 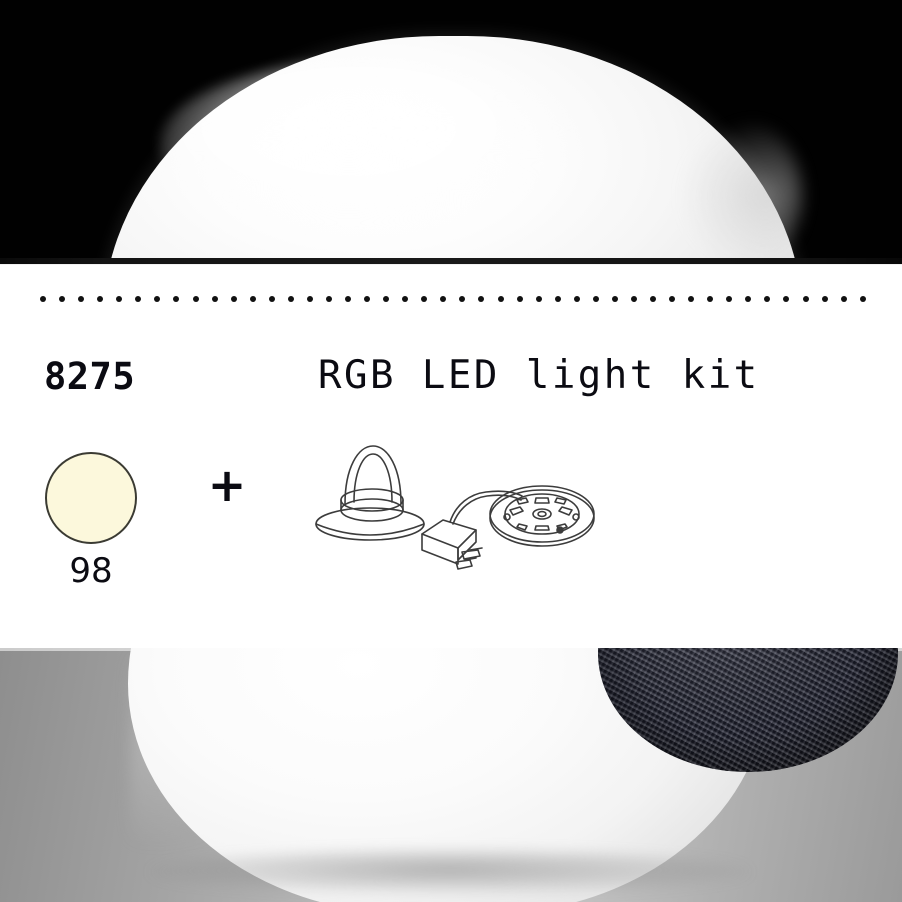 I want to click on color-swatch, so click(x=91, y=498).